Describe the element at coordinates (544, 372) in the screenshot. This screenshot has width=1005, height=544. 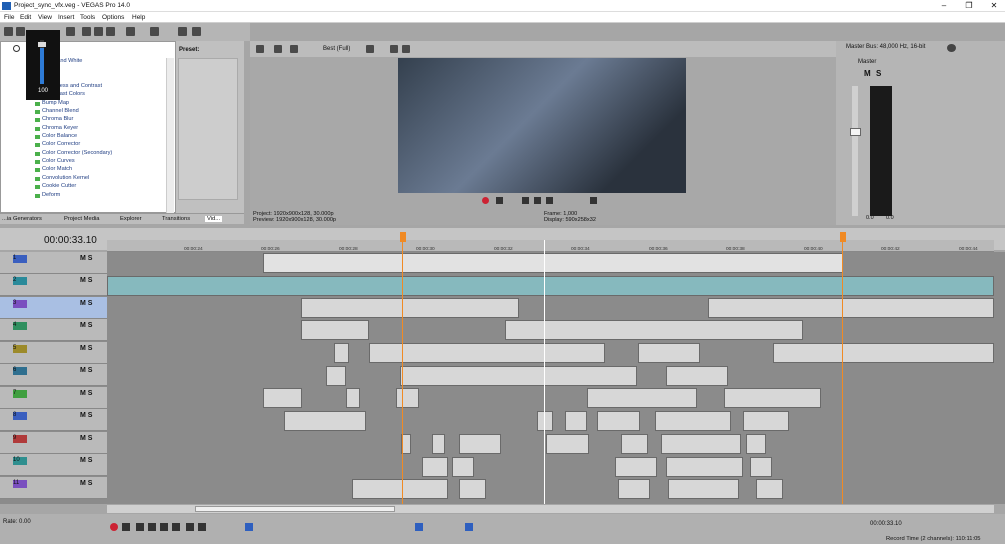
I see `playhead-cursor` at that location.